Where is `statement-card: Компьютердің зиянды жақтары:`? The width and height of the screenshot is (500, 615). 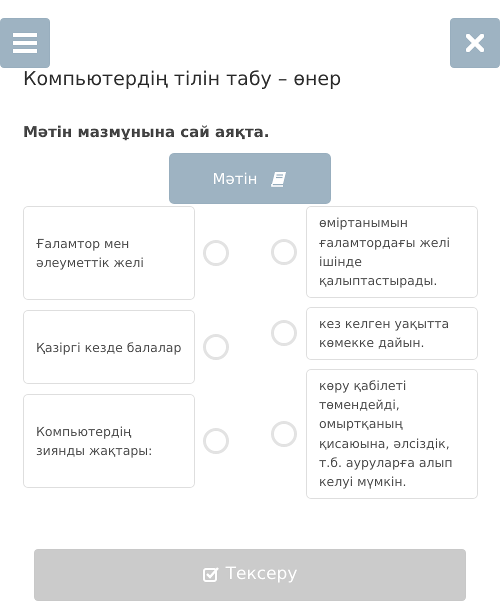 statement-card: Компьютердің зиянды жақтары: is located at coordinates (109, 441).